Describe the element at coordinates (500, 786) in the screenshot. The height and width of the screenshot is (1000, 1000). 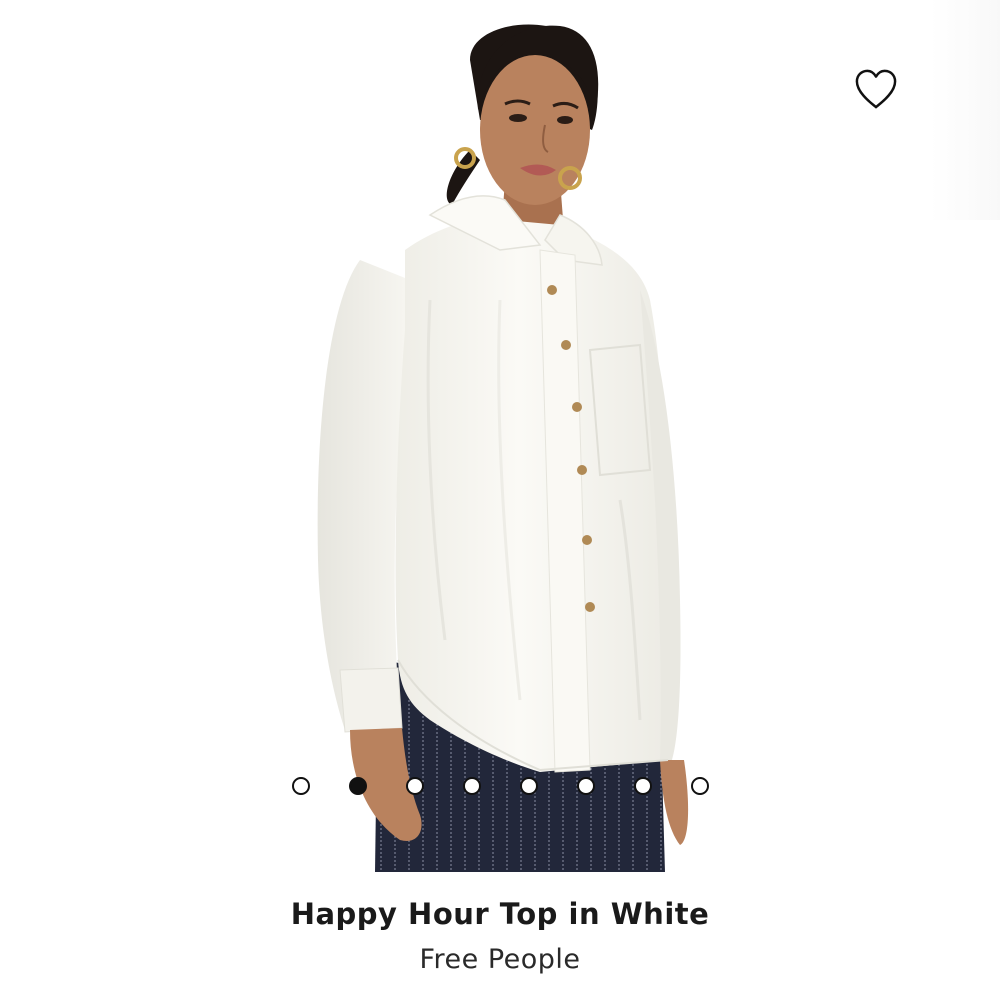
I see `image-carousel-dots` at that location.